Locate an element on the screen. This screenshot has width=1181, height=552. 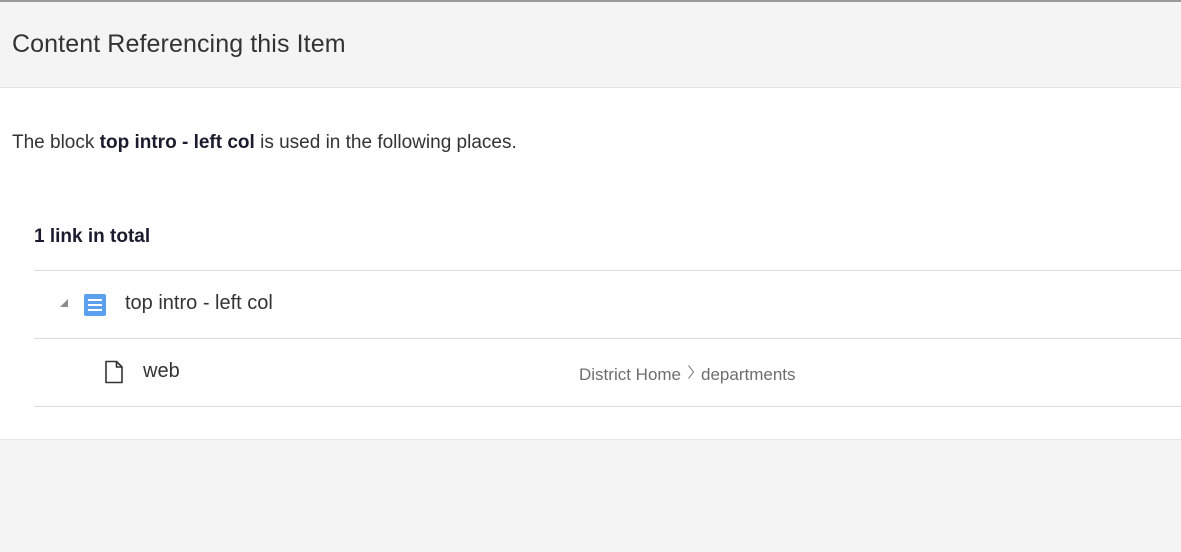
link-count-heading: 1 link in total is located at coordinates (92, 236).